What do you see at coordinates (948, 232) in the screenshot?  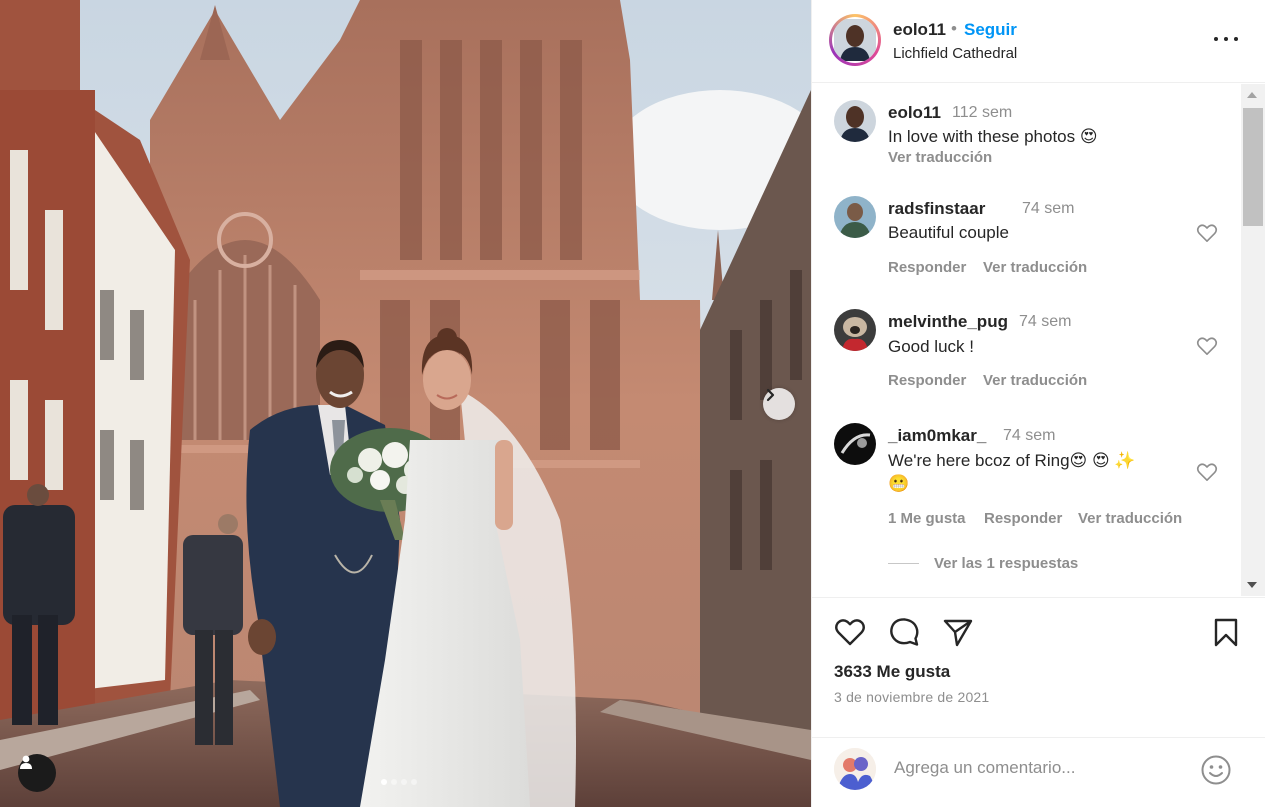 I see `comment-text: Beautiful couple` at bounding box center [948, 232].